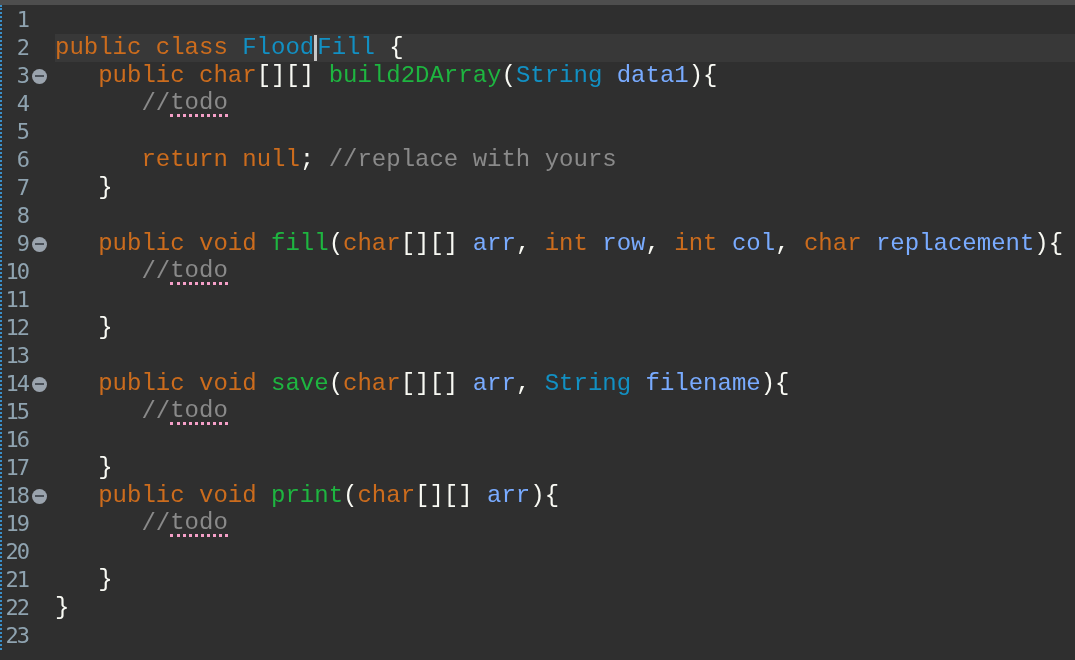 The image size is (1075, 660). Describe the element at coordinates (955, 244) in the screenshot. I see `parameter-text: replacement` at that location.